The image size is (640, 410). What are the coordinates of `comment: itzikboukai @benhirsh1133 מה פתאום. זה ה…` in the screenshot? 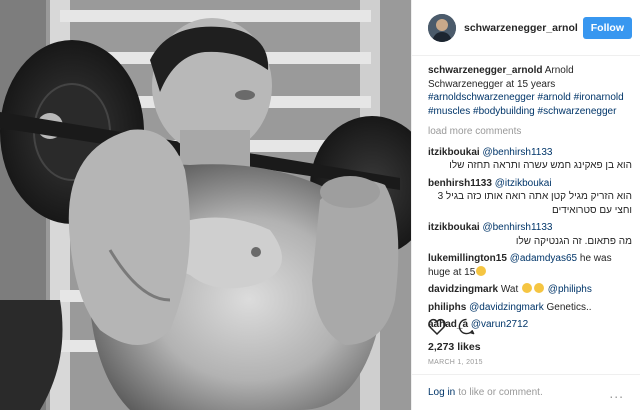 It's located at (530, 234).